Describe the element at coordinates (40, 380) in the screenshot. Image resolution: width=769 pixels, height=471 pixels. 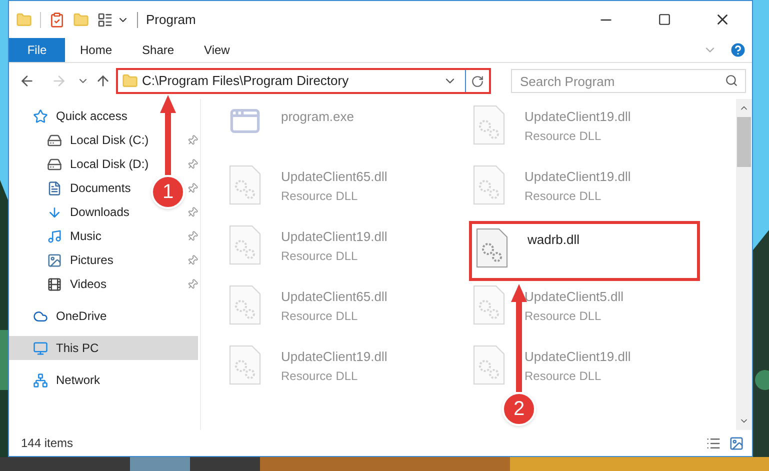
I see `network-icon` at that location.